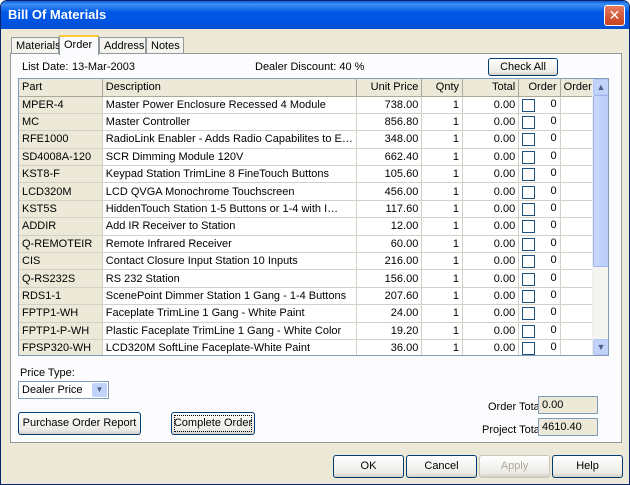 Image resolution: width=630 pixels, height=485 pixels. Describe the element at coordinates (61, 88) in the screenshot. I see `column-header-part: Part` at that location.